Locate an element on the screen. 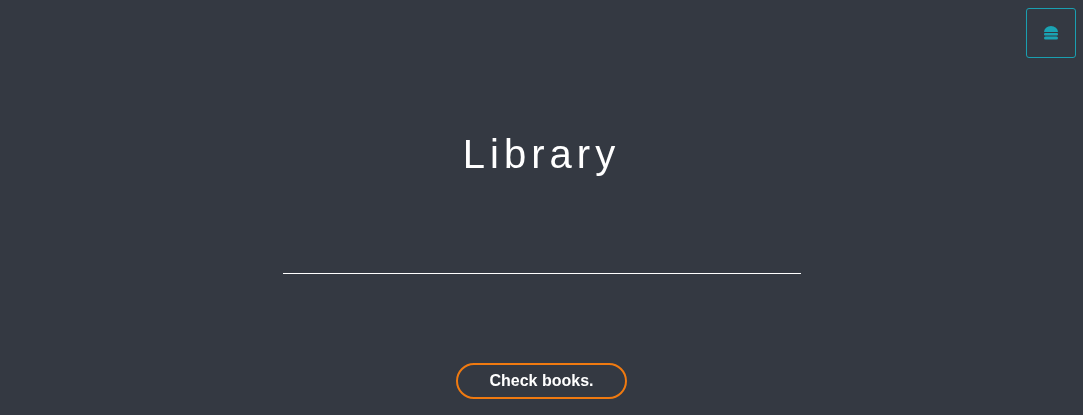 This screenshot has height=415, width=1083. page-title: Library is located at coordinates (541, 154).